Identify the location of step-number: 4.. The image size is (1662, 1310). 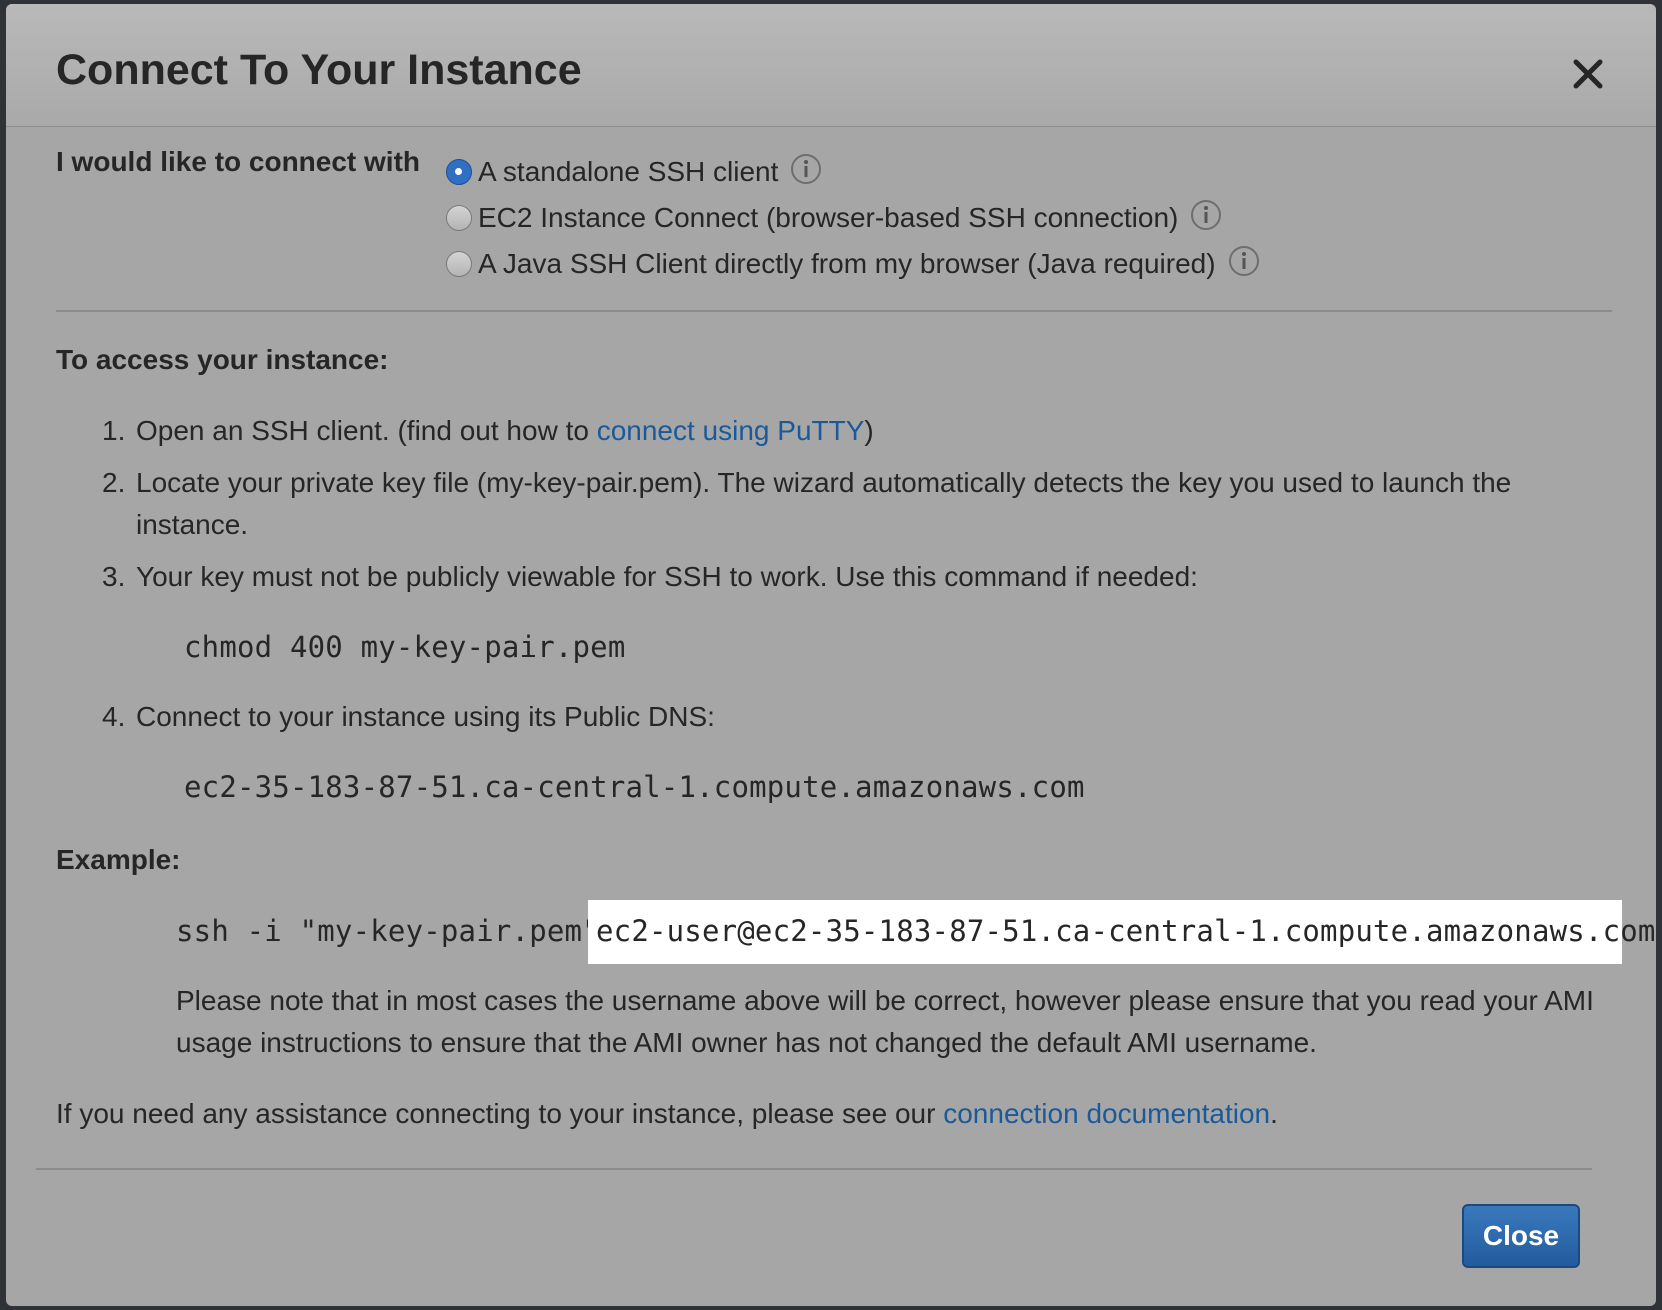
(114, 716).